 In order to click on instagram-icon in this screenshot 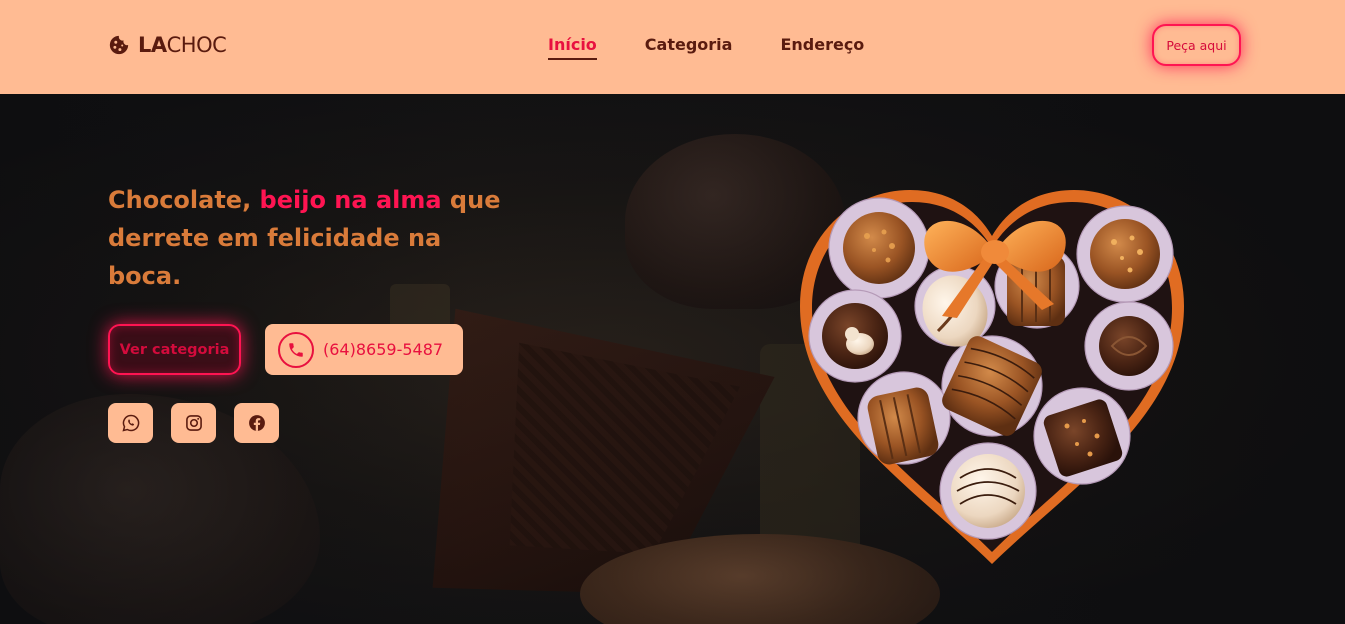, I will do `click(193, 423)`.